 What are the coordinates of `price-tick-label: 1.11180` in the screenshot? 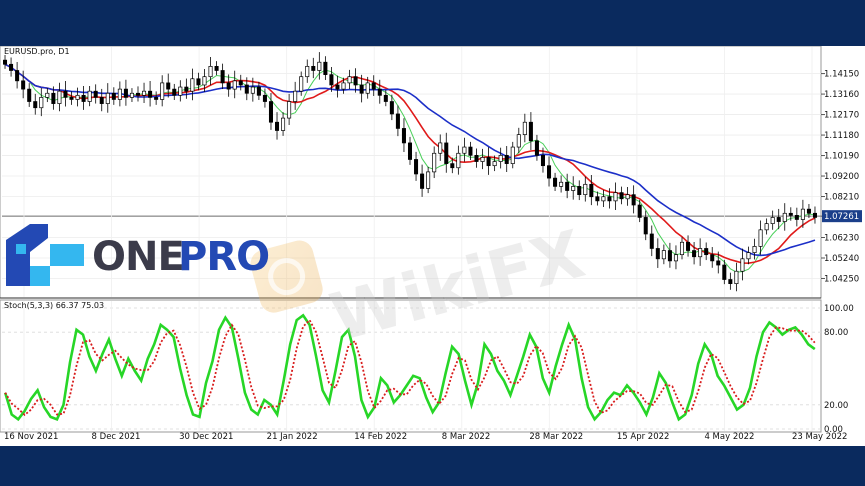 It's located at (841, 136).